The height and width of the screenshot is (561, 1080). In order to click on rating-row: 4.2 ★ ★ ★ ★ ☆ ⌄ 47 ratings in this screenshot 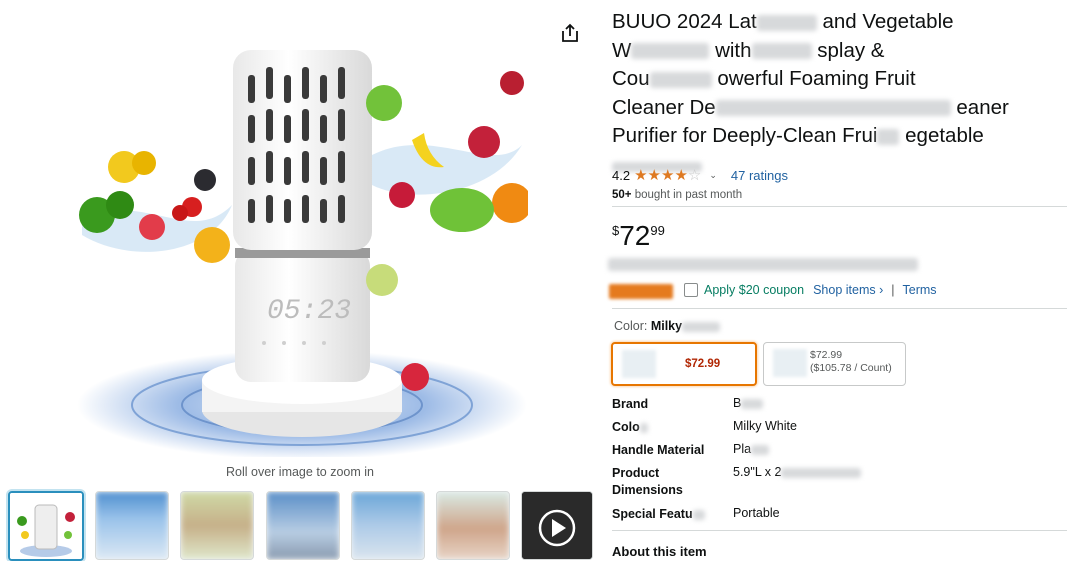, I will do `click(700, 175)`.